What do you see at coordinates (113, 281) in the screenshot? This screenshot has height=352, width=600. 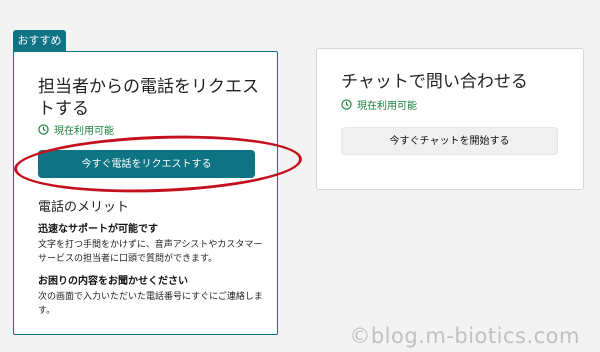 I see `benefit-heading: お困りの内容をお聞かせください` at bounding box center [113, 281].